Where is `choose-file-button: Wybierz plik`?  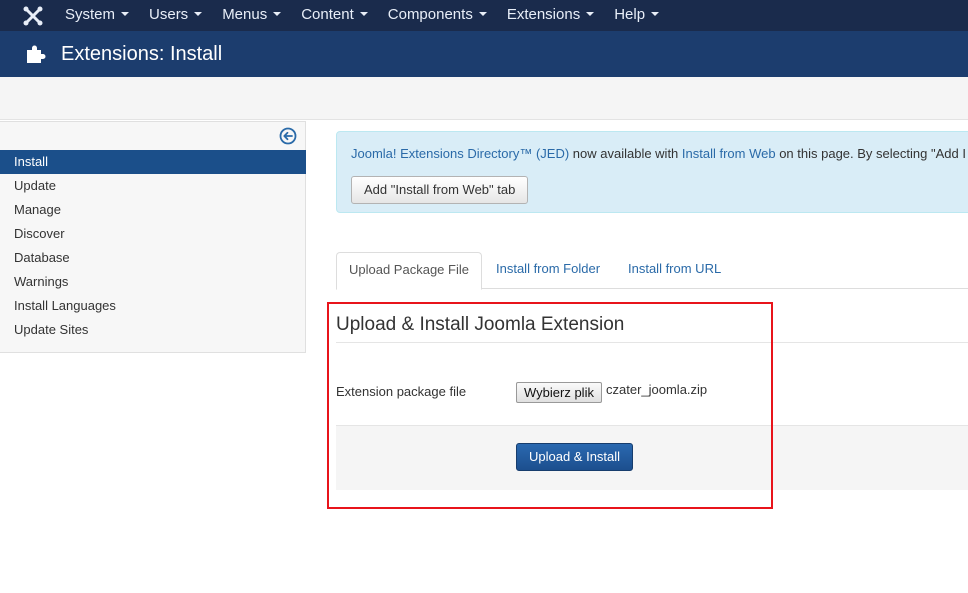
choose-file-button: Wybierz plik is located at coordinates (559, 392).